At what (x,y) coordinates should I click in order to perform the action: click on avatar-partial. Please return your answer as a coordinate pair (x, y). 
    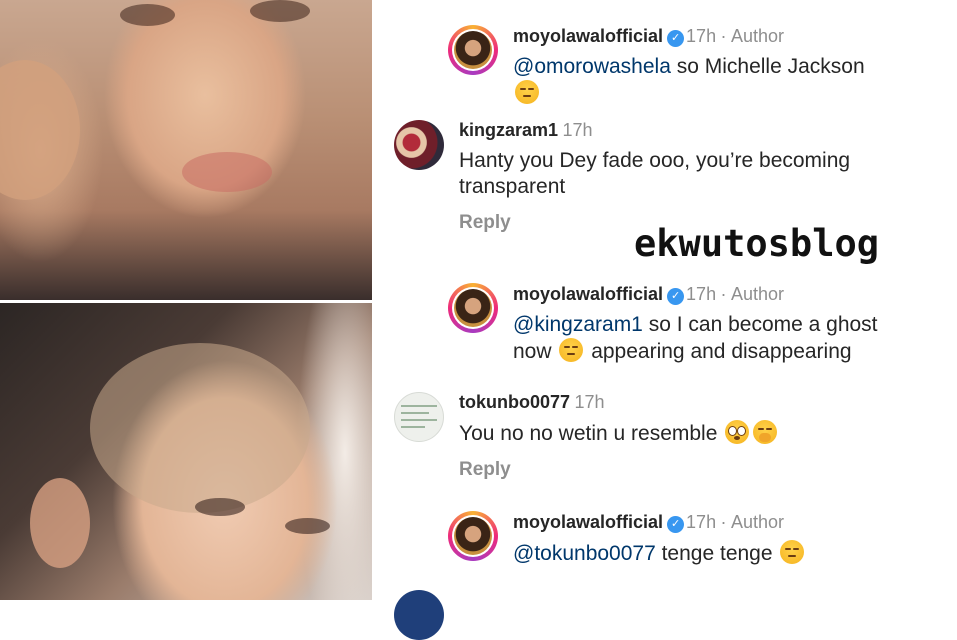
    Looking at the image, I should click on (419, 615).